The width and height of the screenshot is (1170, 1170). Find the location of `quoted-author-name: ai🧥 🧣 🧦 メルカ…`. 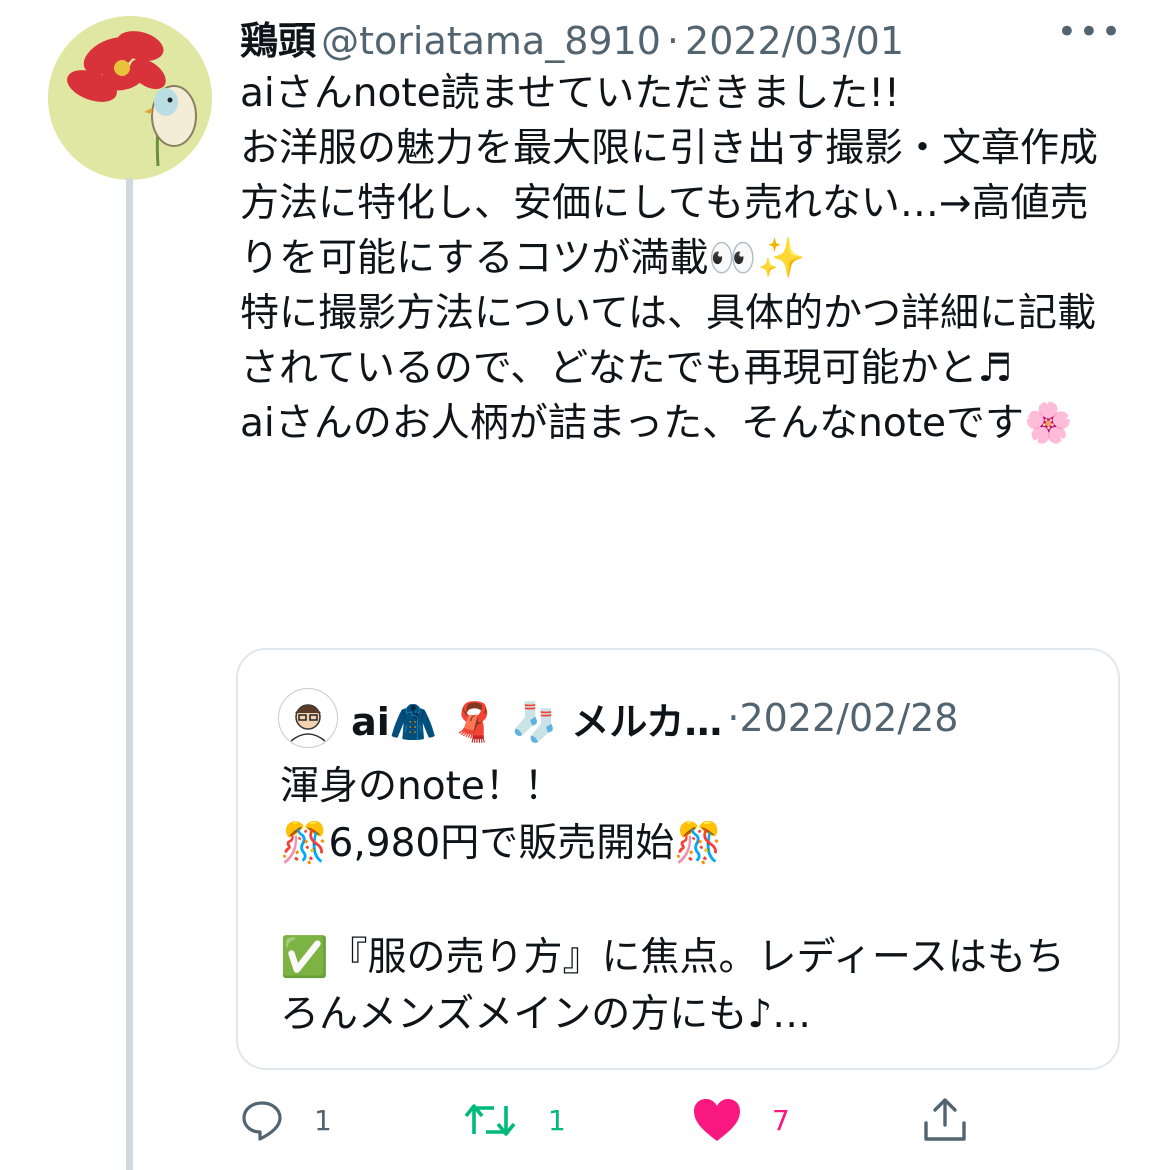

quoted-author-name: ai🧥 🧣 🧦 メルカ… is located at coordinates (536, 722).